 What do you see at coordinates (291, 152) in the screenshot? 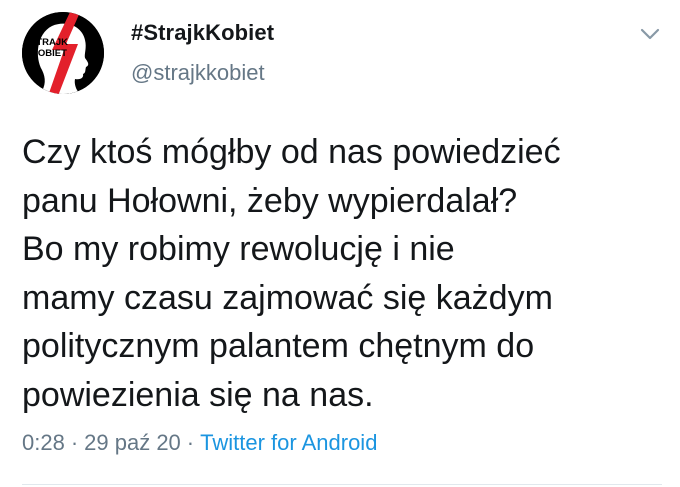
I see `tweet-text-line: Czy ktoś mógłby od nas powiedzieć` at bounding box center [291, 152].